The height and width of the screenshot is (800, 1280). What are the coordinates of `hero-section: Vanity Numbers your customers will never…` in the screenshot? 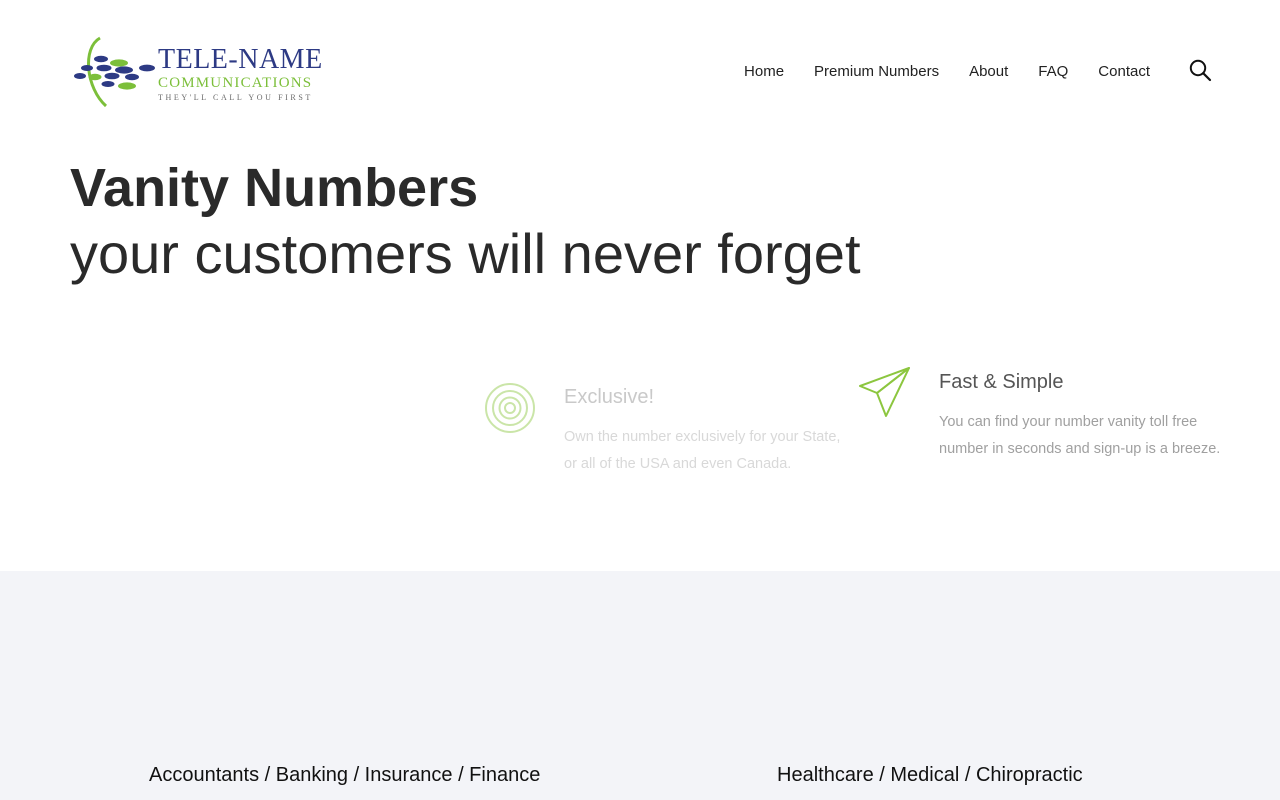 It's located at (465, 221).